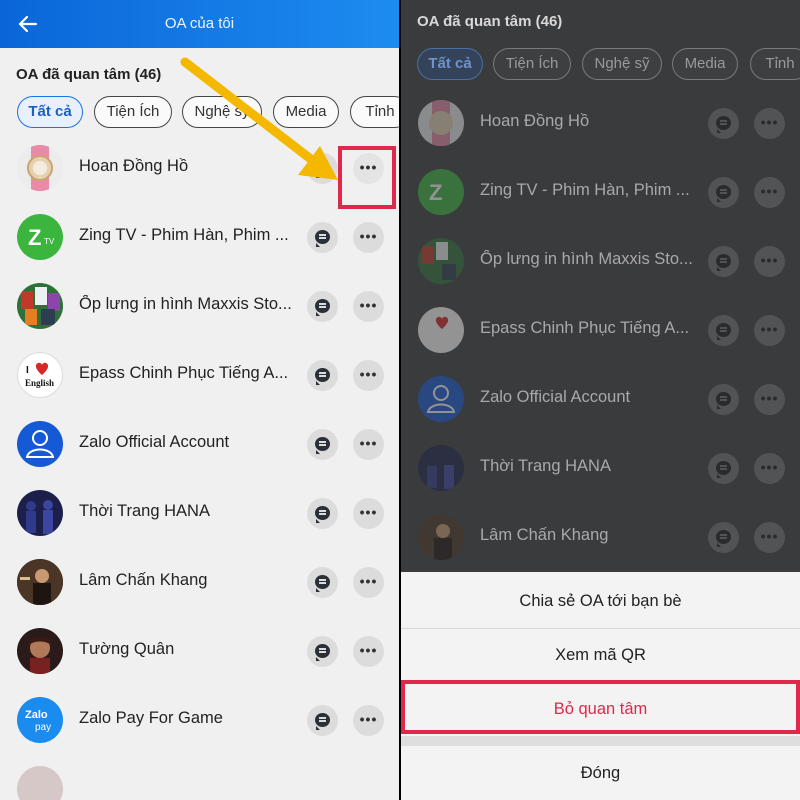 This screenshot has width=800, height=800. Describe the element at coordinates (199, 651) in the screenshot. I see `list-item: Tường Quân •••` at that location.